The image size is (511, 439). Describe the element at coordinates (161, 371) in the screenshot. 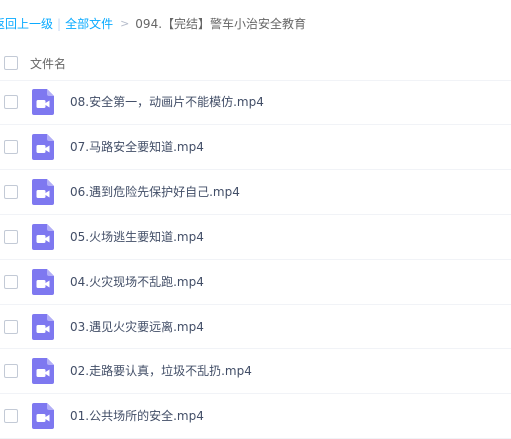

I see `file-name: 02.走路要认真，垃圾不乱扔.mp4` at that location.